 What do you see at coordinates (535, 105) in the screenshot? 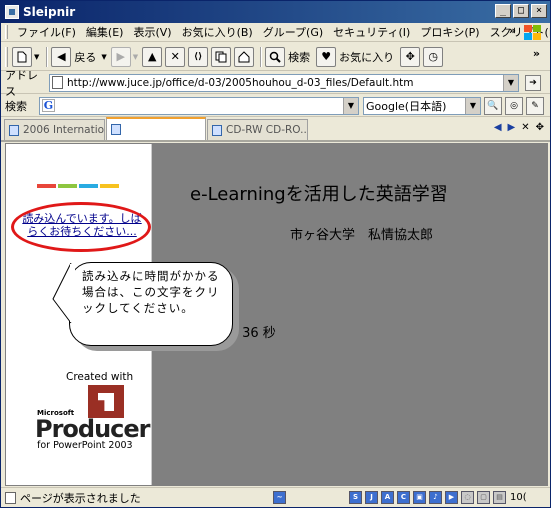
I see `search-clear-icon: ✎` at bounding box center [535, 105].